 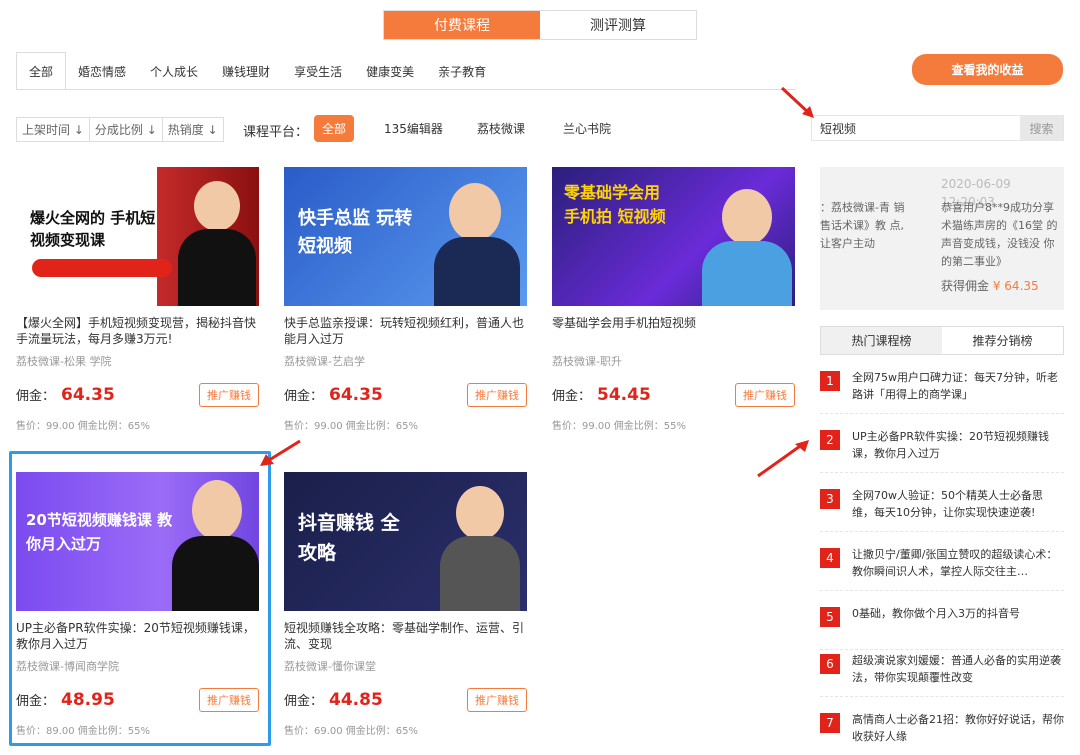 I want to click on category-divider, so click(x=406, y=89).